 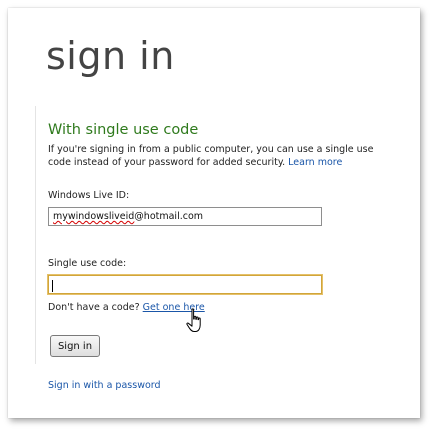 What do you see at coordinates (104, 385) in the screenshot?
I see `sign-in-with-password-link: Sign in with a password` at bounding box center [104, 385].